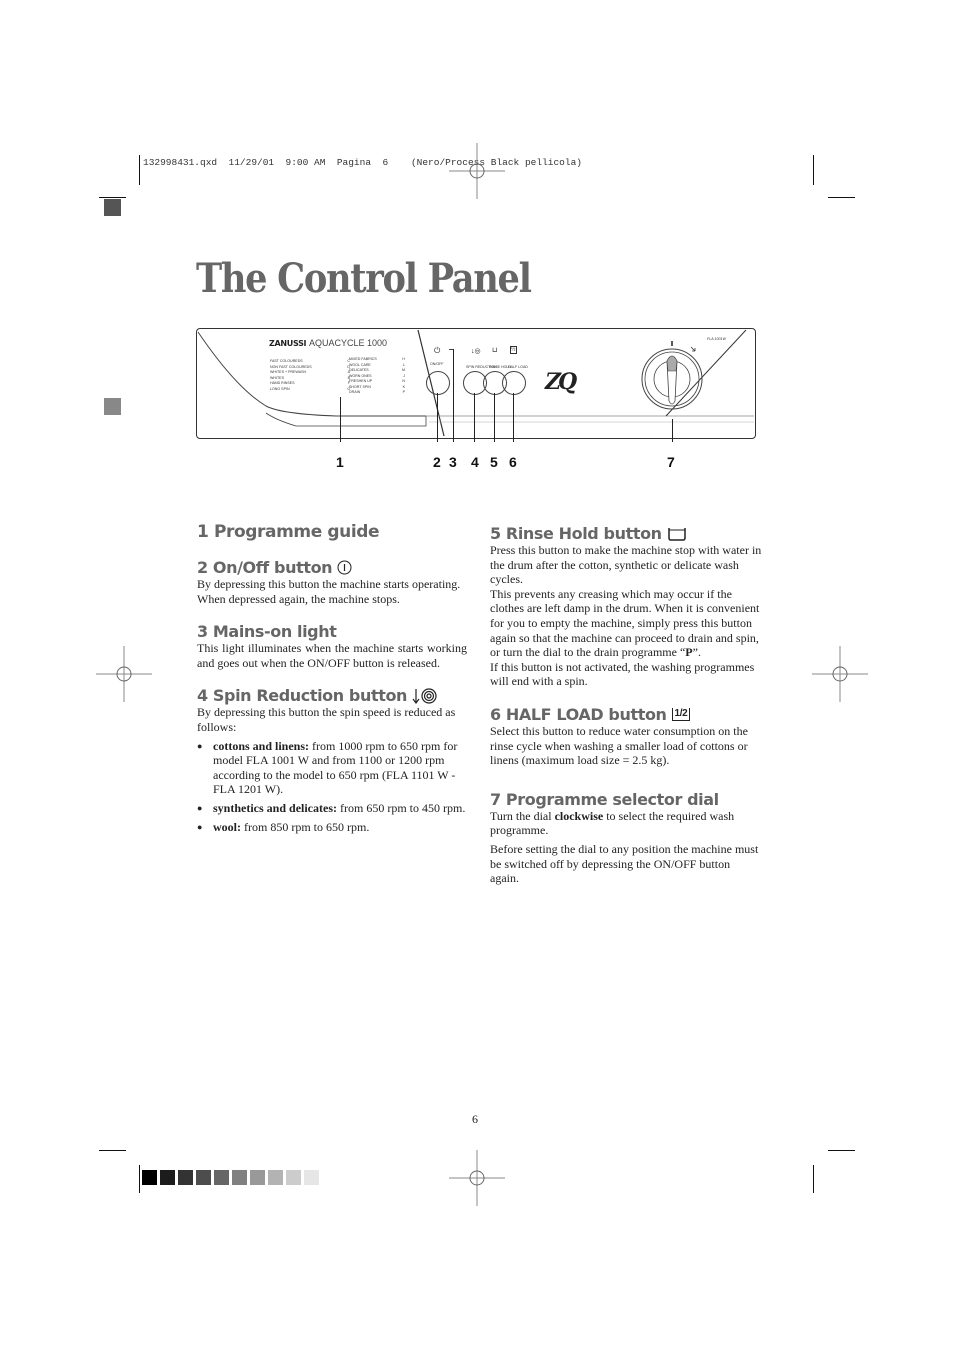  I want to click on half-load-icon: 1/2, so click(681, 714).